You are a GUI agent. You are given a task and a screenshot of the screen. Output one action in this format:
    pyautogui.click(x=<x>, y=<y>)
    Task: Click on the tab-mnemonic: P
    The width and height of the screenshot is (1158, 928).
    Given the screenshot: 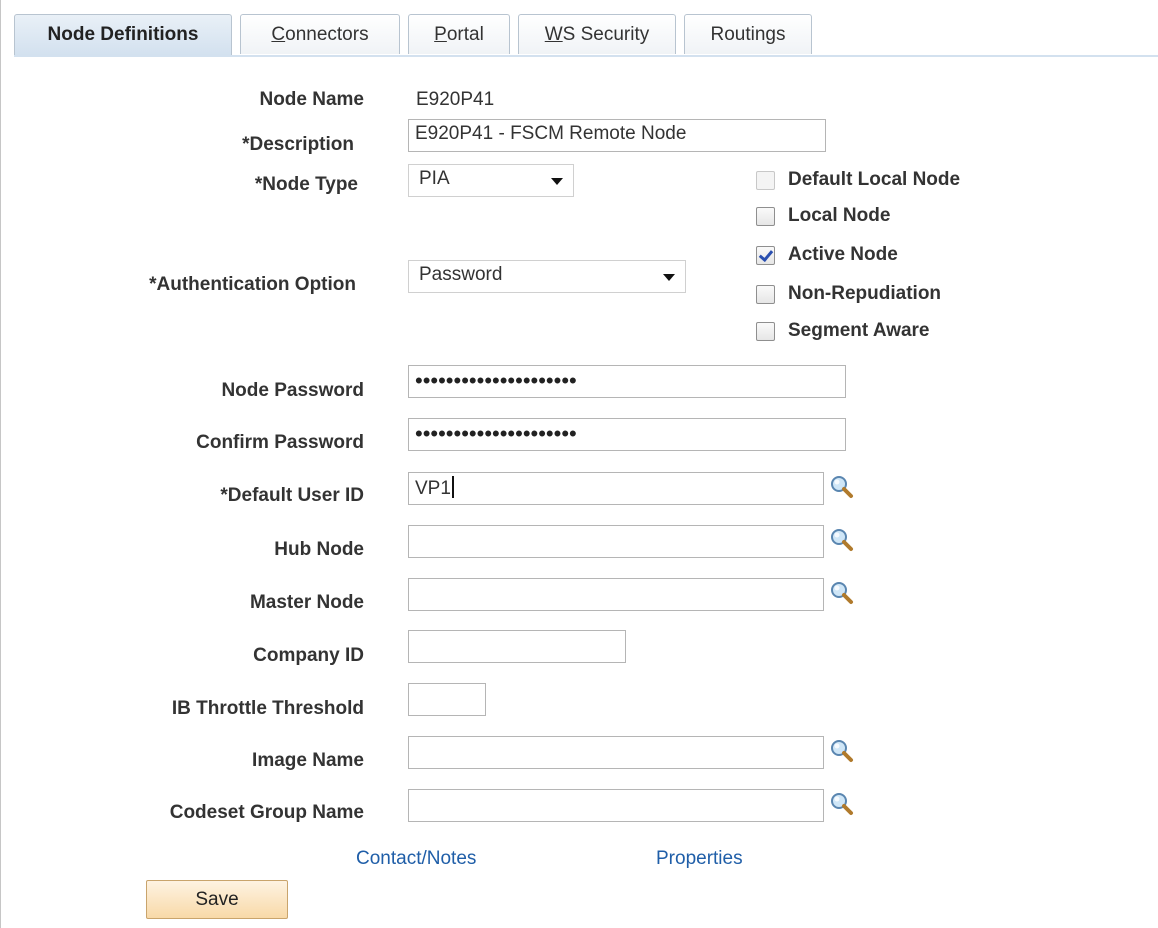 What is the action you would take?
    pyautogui.click(x=440, y=34)
    